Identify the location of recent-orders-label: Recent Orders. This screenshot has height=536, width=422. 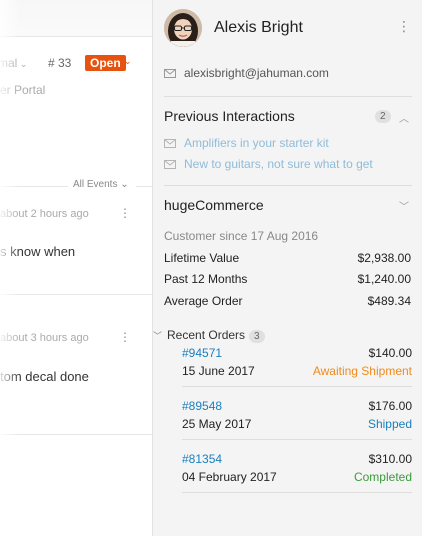
(206, 335).